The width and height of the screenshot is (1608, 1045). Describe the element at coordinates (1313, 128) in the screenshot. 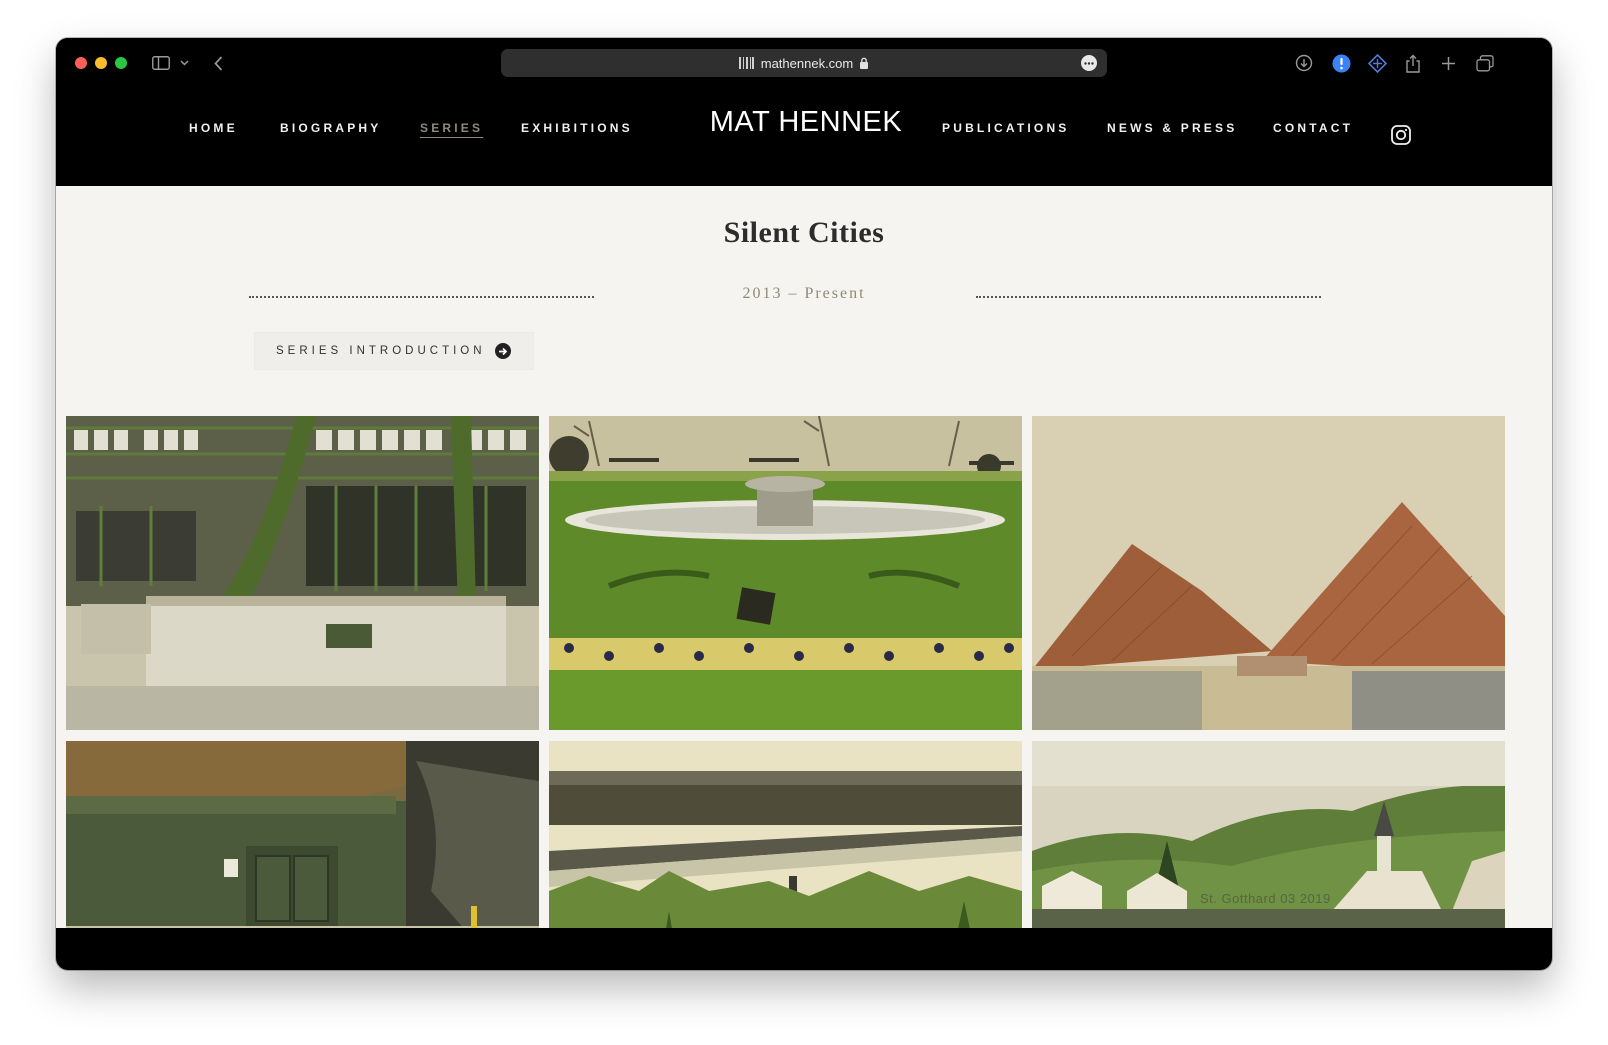

I see `nav-contact: CONTACT` at that location.